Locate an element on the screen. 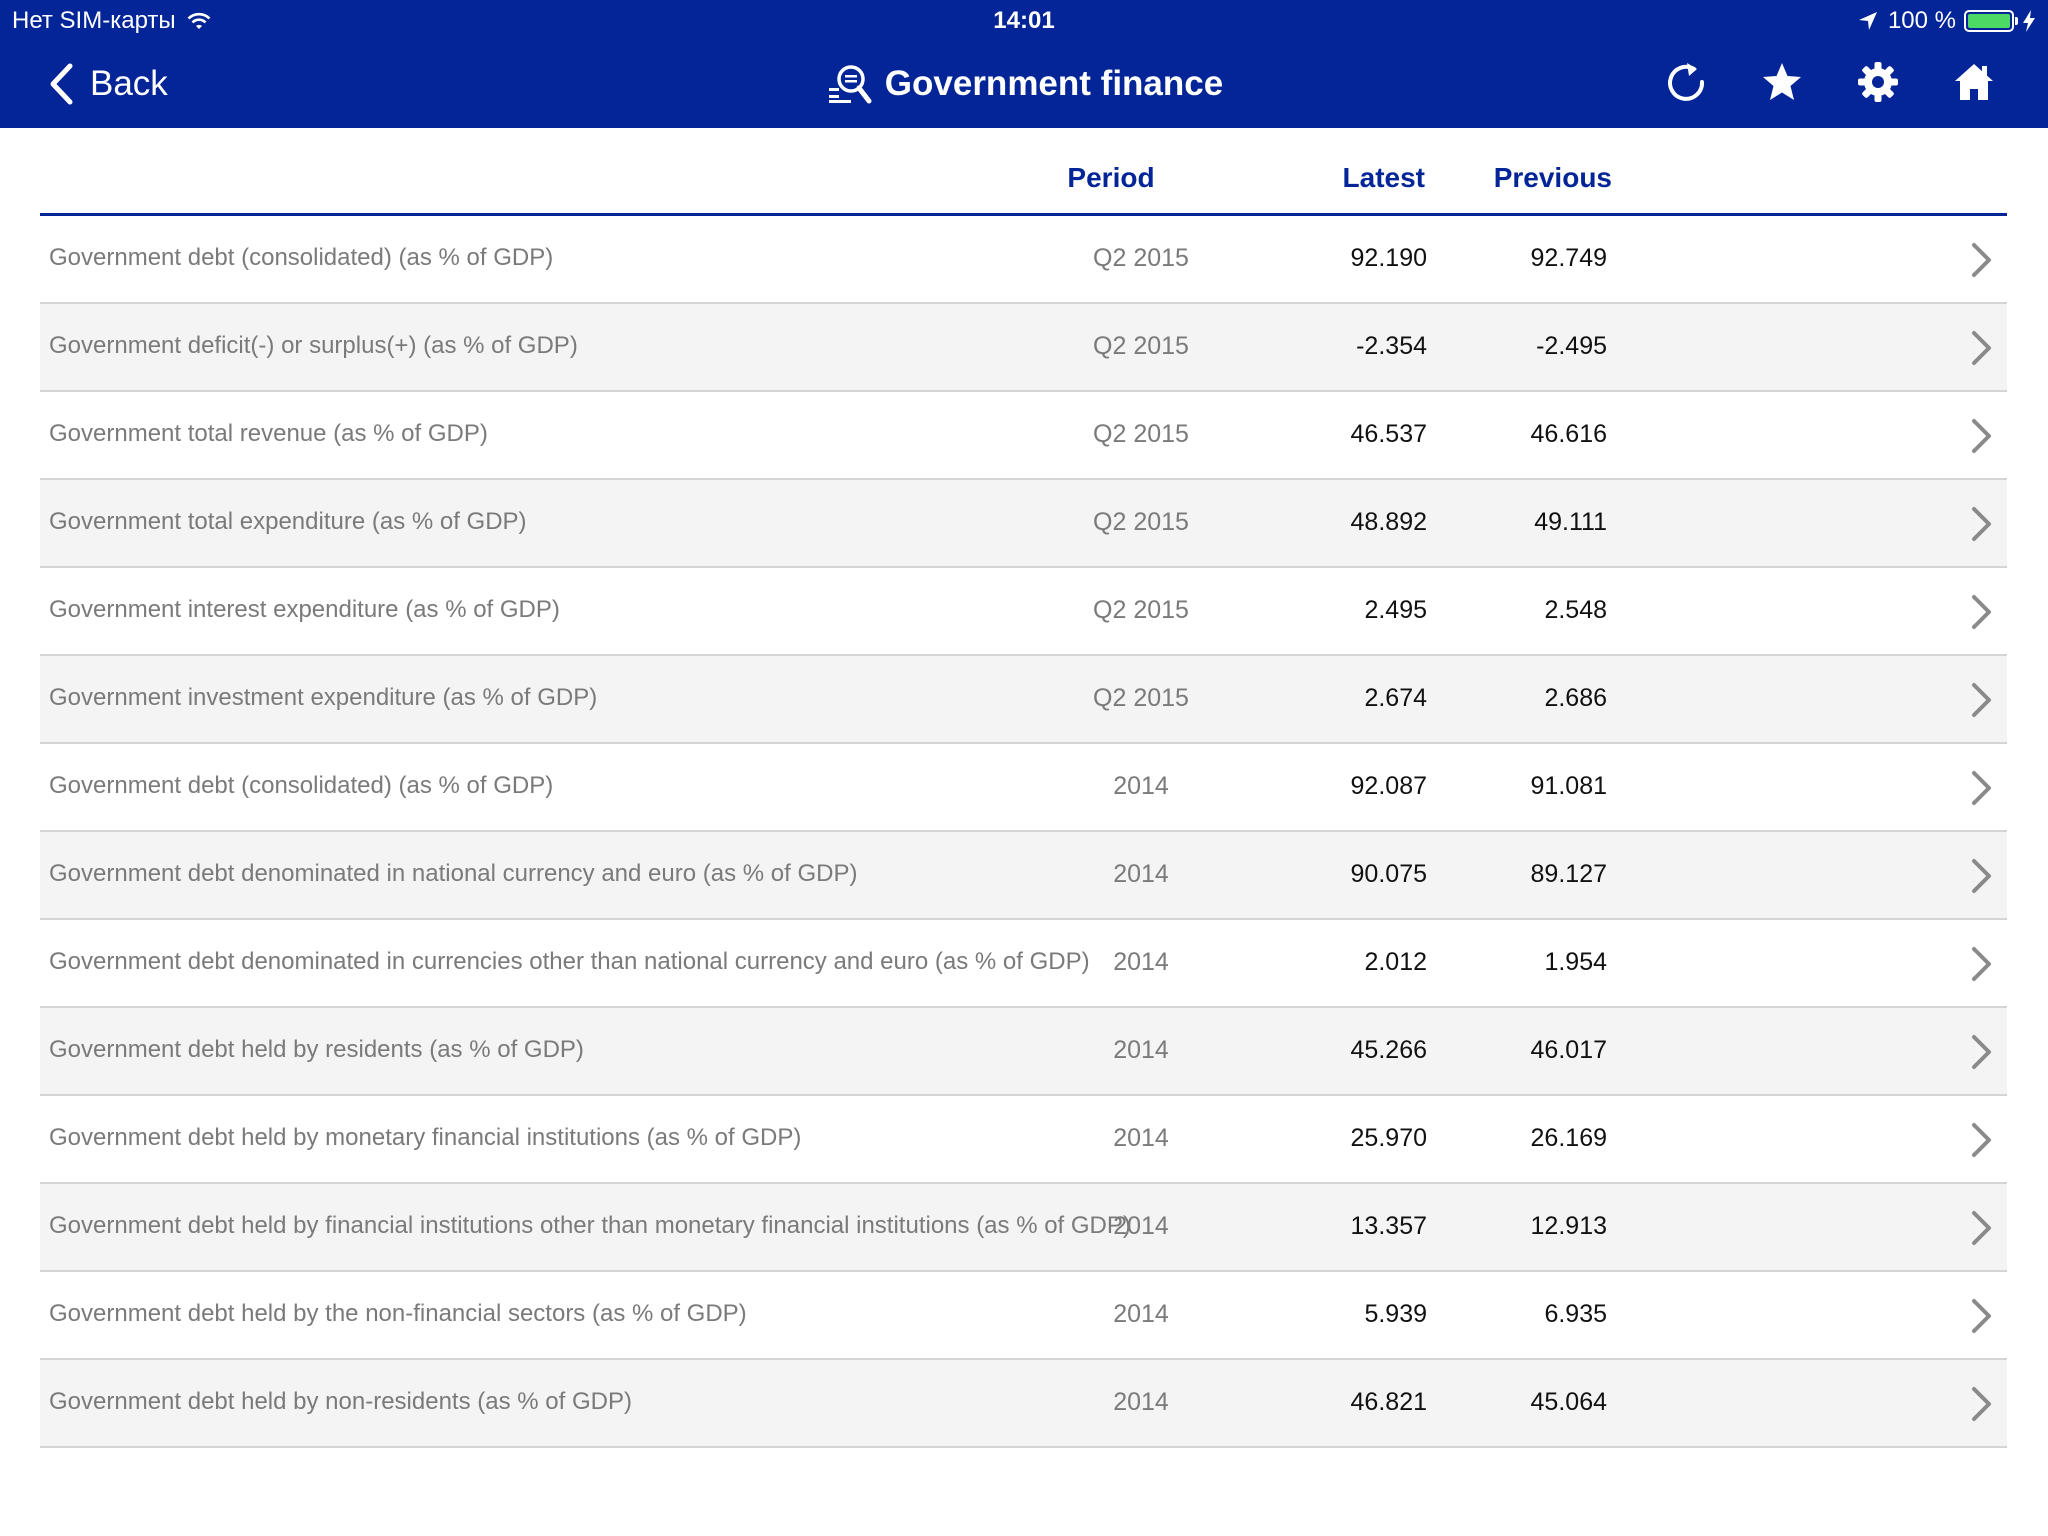 The height and width of the screenshot is (1536, 2048). settings-button is located at coordinates (1878, 82).